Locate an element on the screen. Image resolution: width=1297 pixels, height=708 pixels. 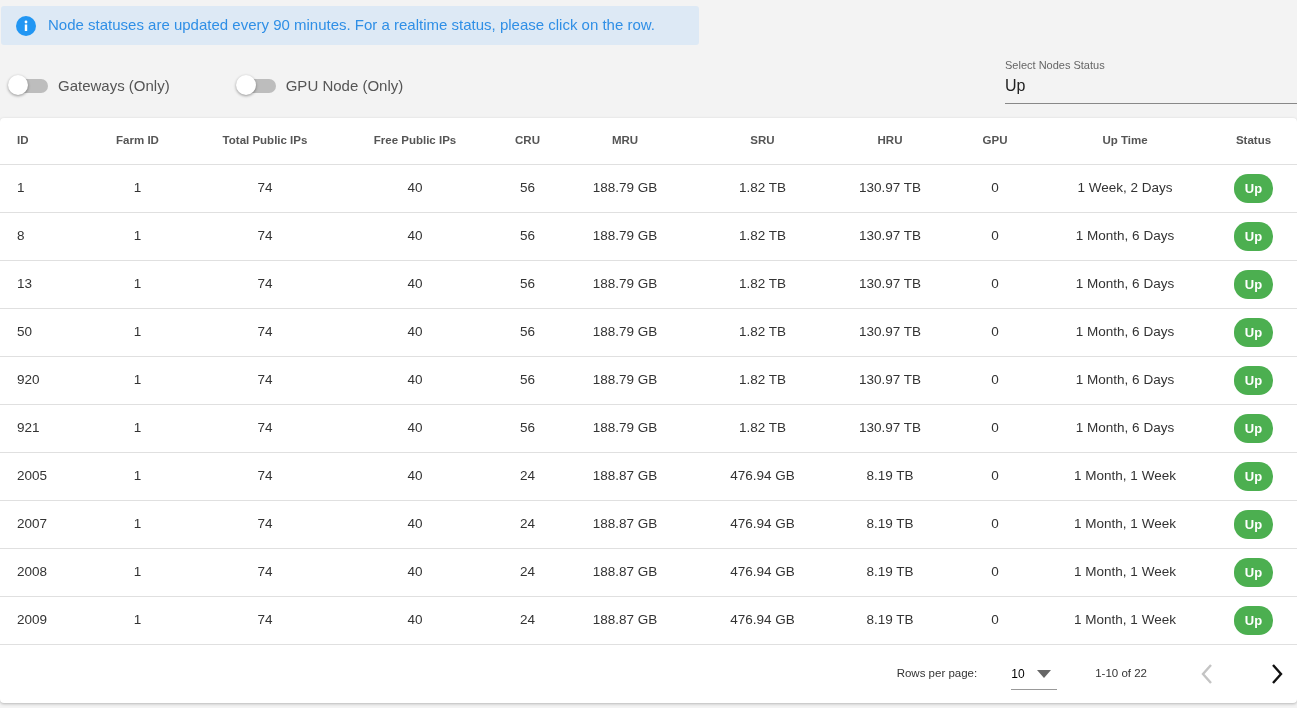
column-header: ID is located at coordinates (37, 141).